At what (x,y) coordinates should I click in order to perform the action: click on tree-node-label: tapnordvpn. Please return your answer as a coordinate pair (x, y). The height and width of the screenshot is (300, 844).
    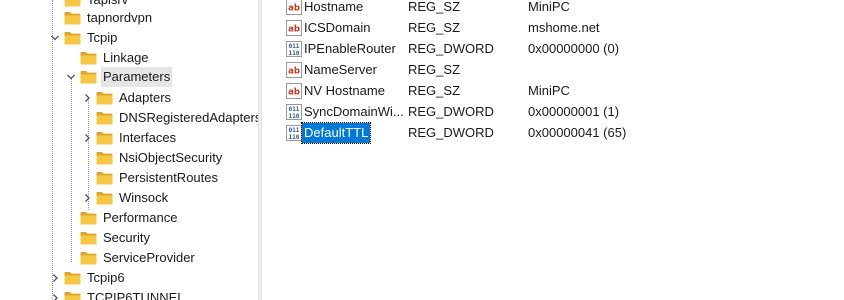
    Looking at the image, I should click on (120, 17).